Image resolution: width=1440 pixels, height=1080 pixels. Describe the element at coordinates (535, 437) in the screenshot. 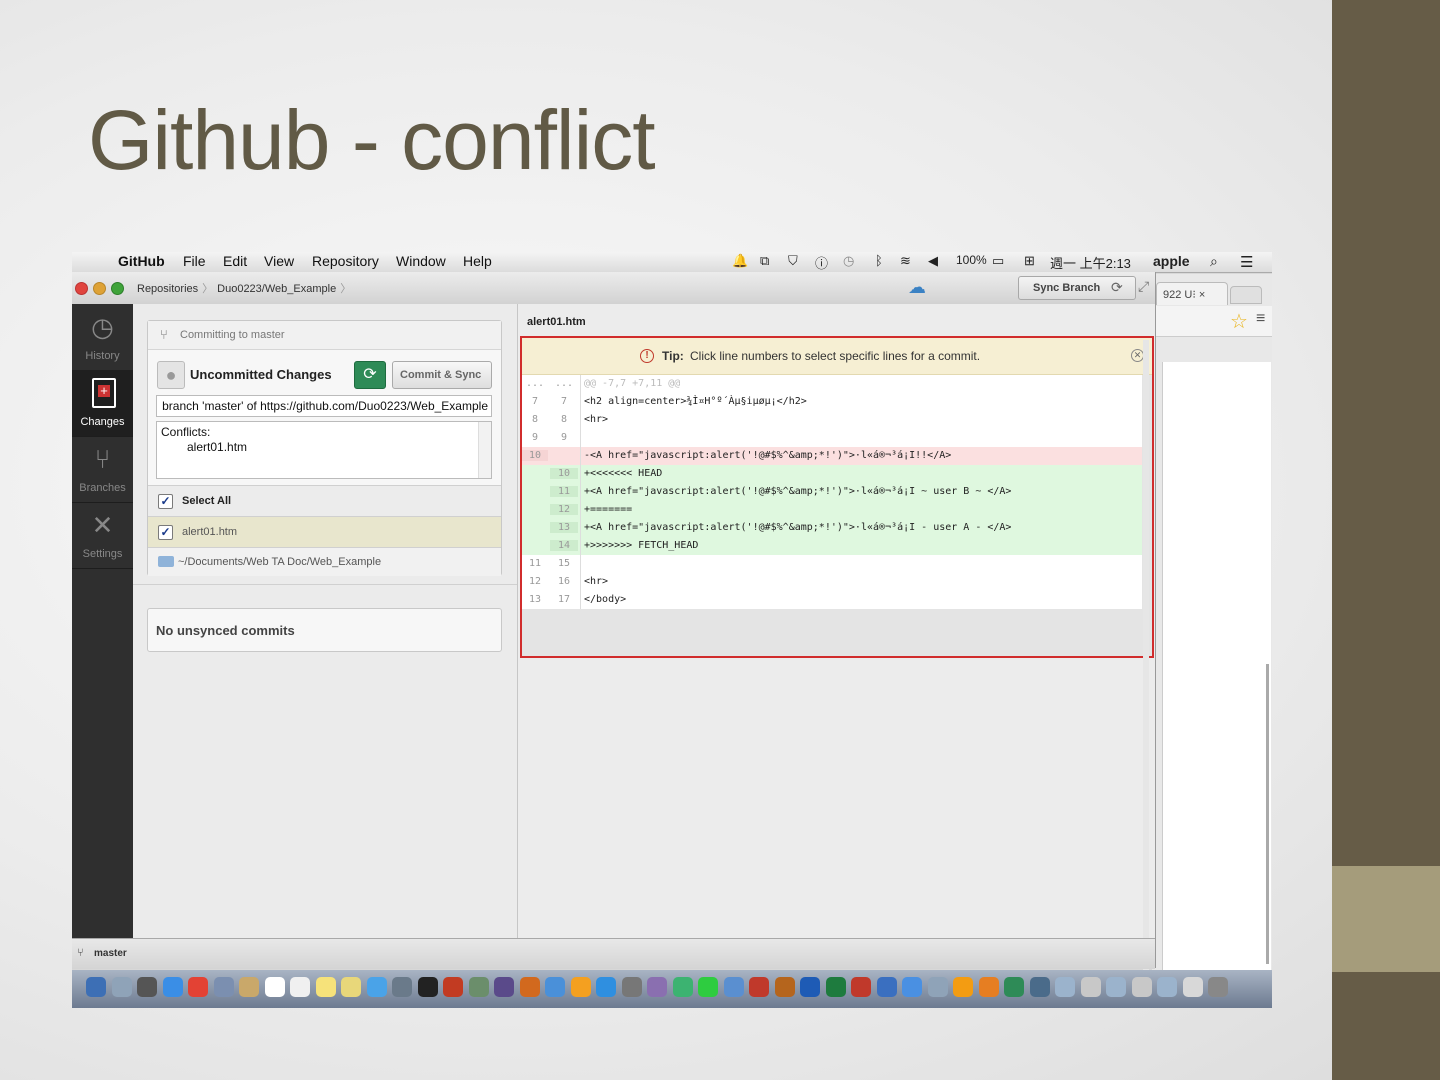

I see `old-line-number: 9` at that location.